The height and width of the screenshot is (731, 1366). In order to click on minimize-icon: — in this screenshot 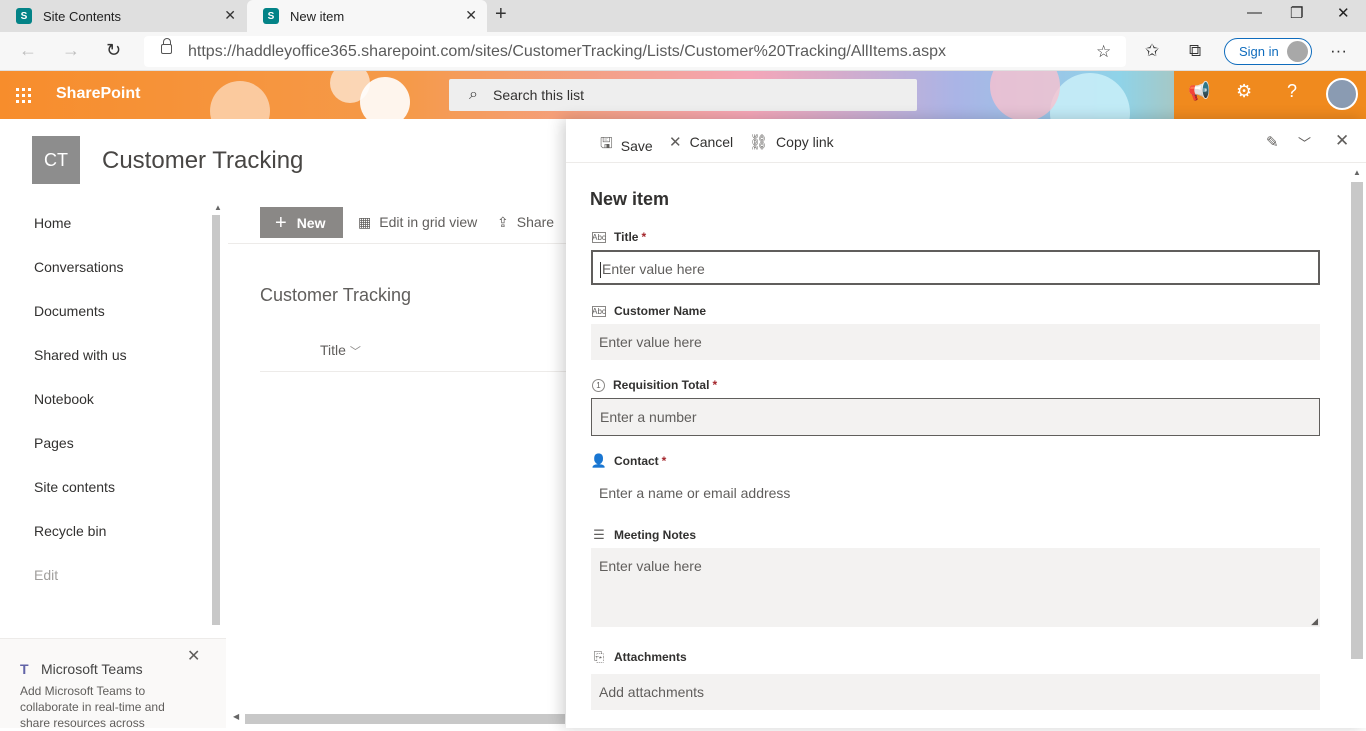, I will do `click(1254, 12)`.